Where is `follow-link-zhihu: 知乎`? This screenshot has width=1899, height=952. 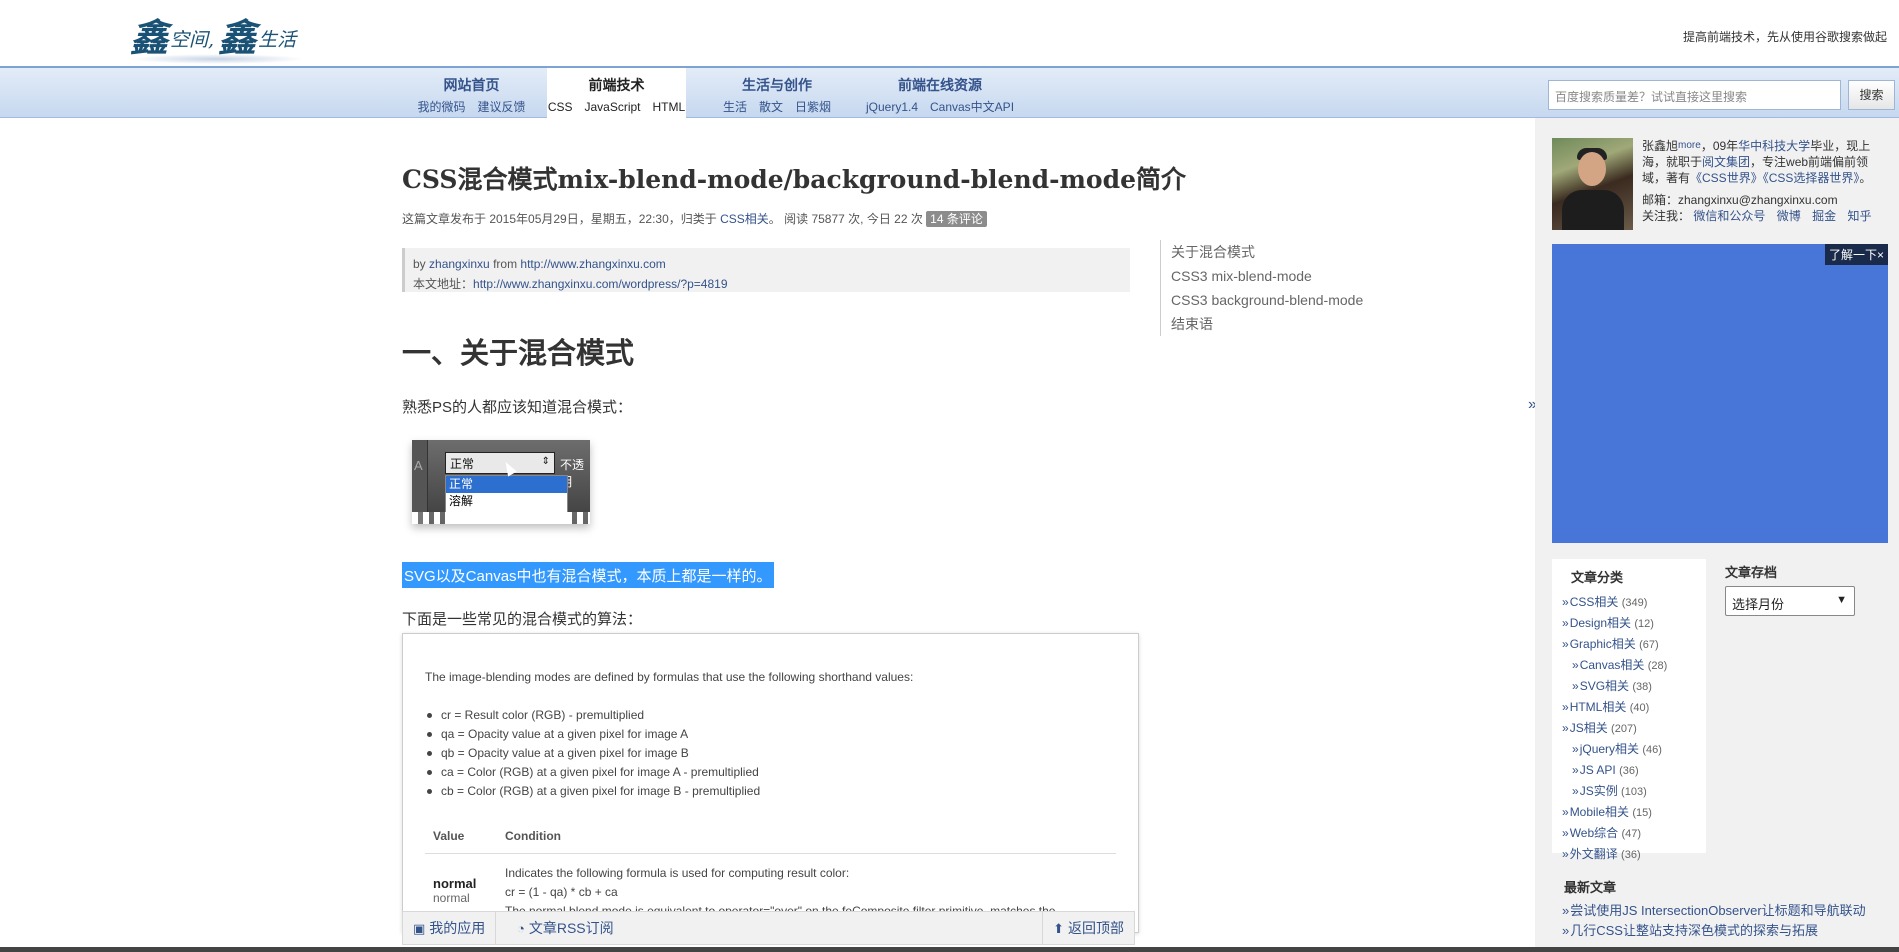 follow-link-zhihu: 知乎 is located at coordinates (1859, 216).